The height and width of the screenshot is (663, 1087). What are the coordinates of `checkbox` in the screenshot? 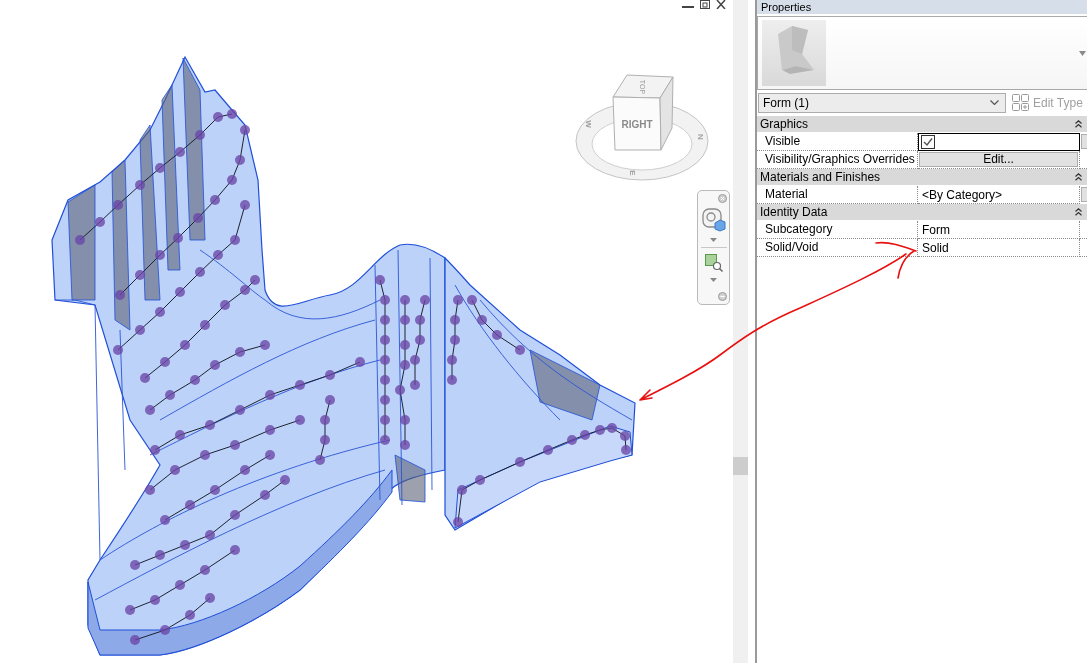 It's located at (928, 142).